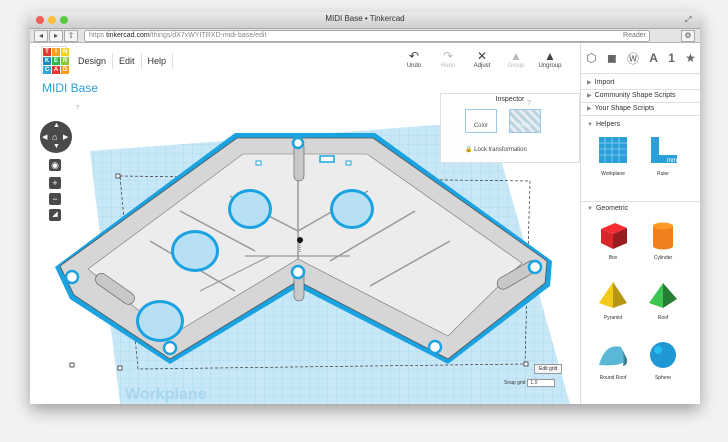 The image size is (728, 442). Describe the element at coordinates (414, 66) in the screenshot. I see `tool-label: Undo` at that location.